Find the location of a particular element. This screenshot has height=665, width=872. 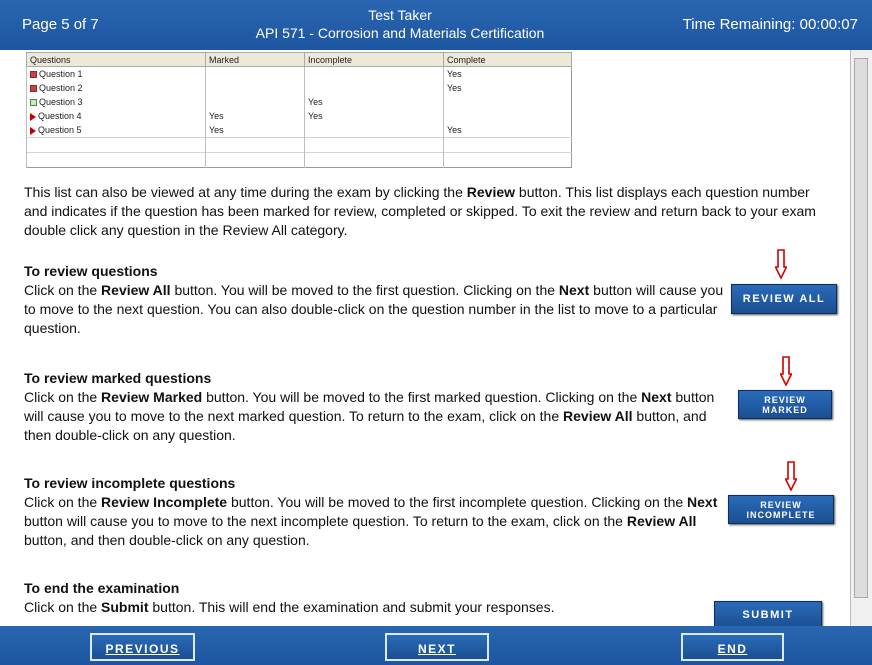

column-header-incomplete: Incomplete is located at coordinates (374, 59).